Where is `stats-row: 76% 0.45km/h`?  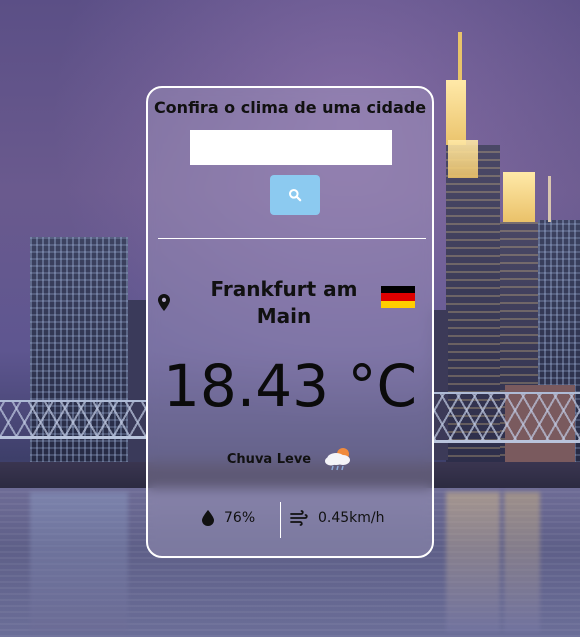 stats-row: 76% 0.45km/h is located at coordinates (290, 519).